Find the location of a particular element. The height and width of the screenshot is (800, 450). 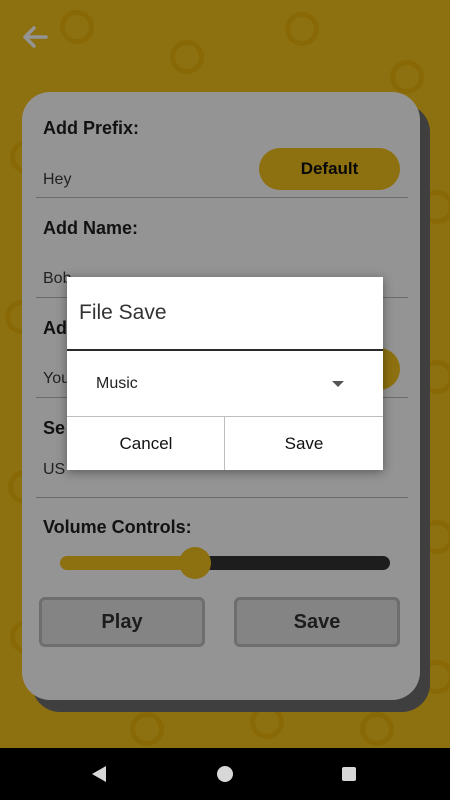

system-navigation-bar is located at coordinates (225, 774).